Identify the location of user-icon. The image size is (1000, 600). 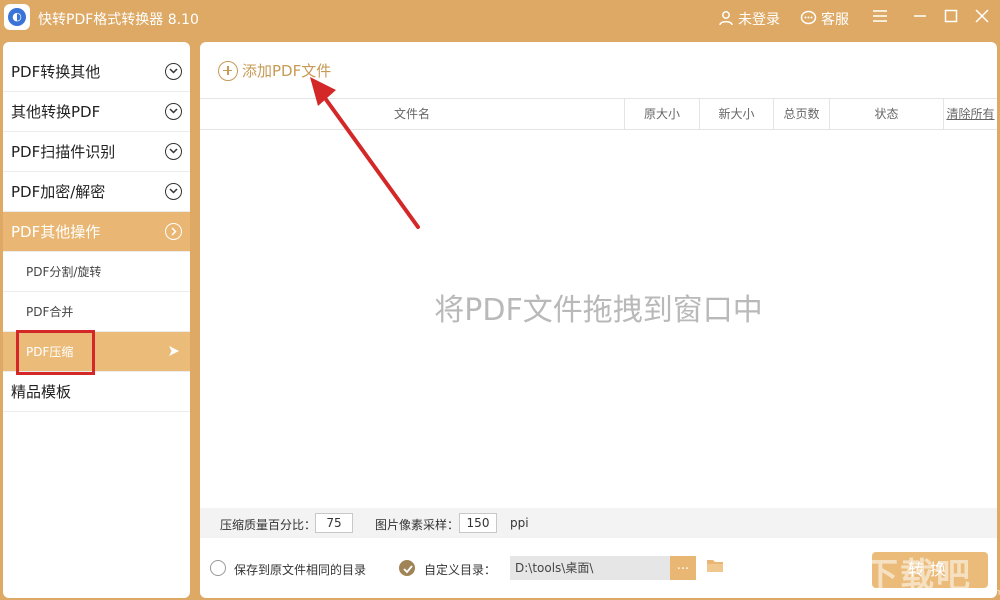
(726, 19).